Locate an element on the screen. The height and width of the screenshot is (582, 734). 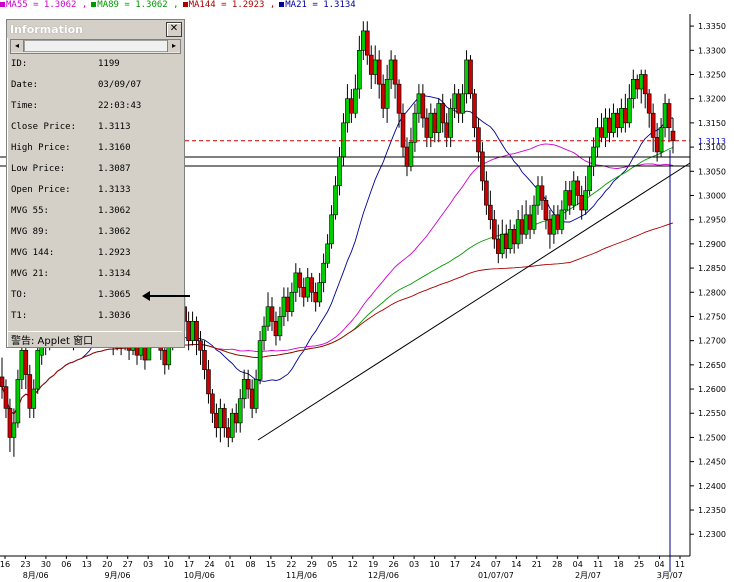
info-titlebar: Information ✕ is located at coordinates (95, 29).